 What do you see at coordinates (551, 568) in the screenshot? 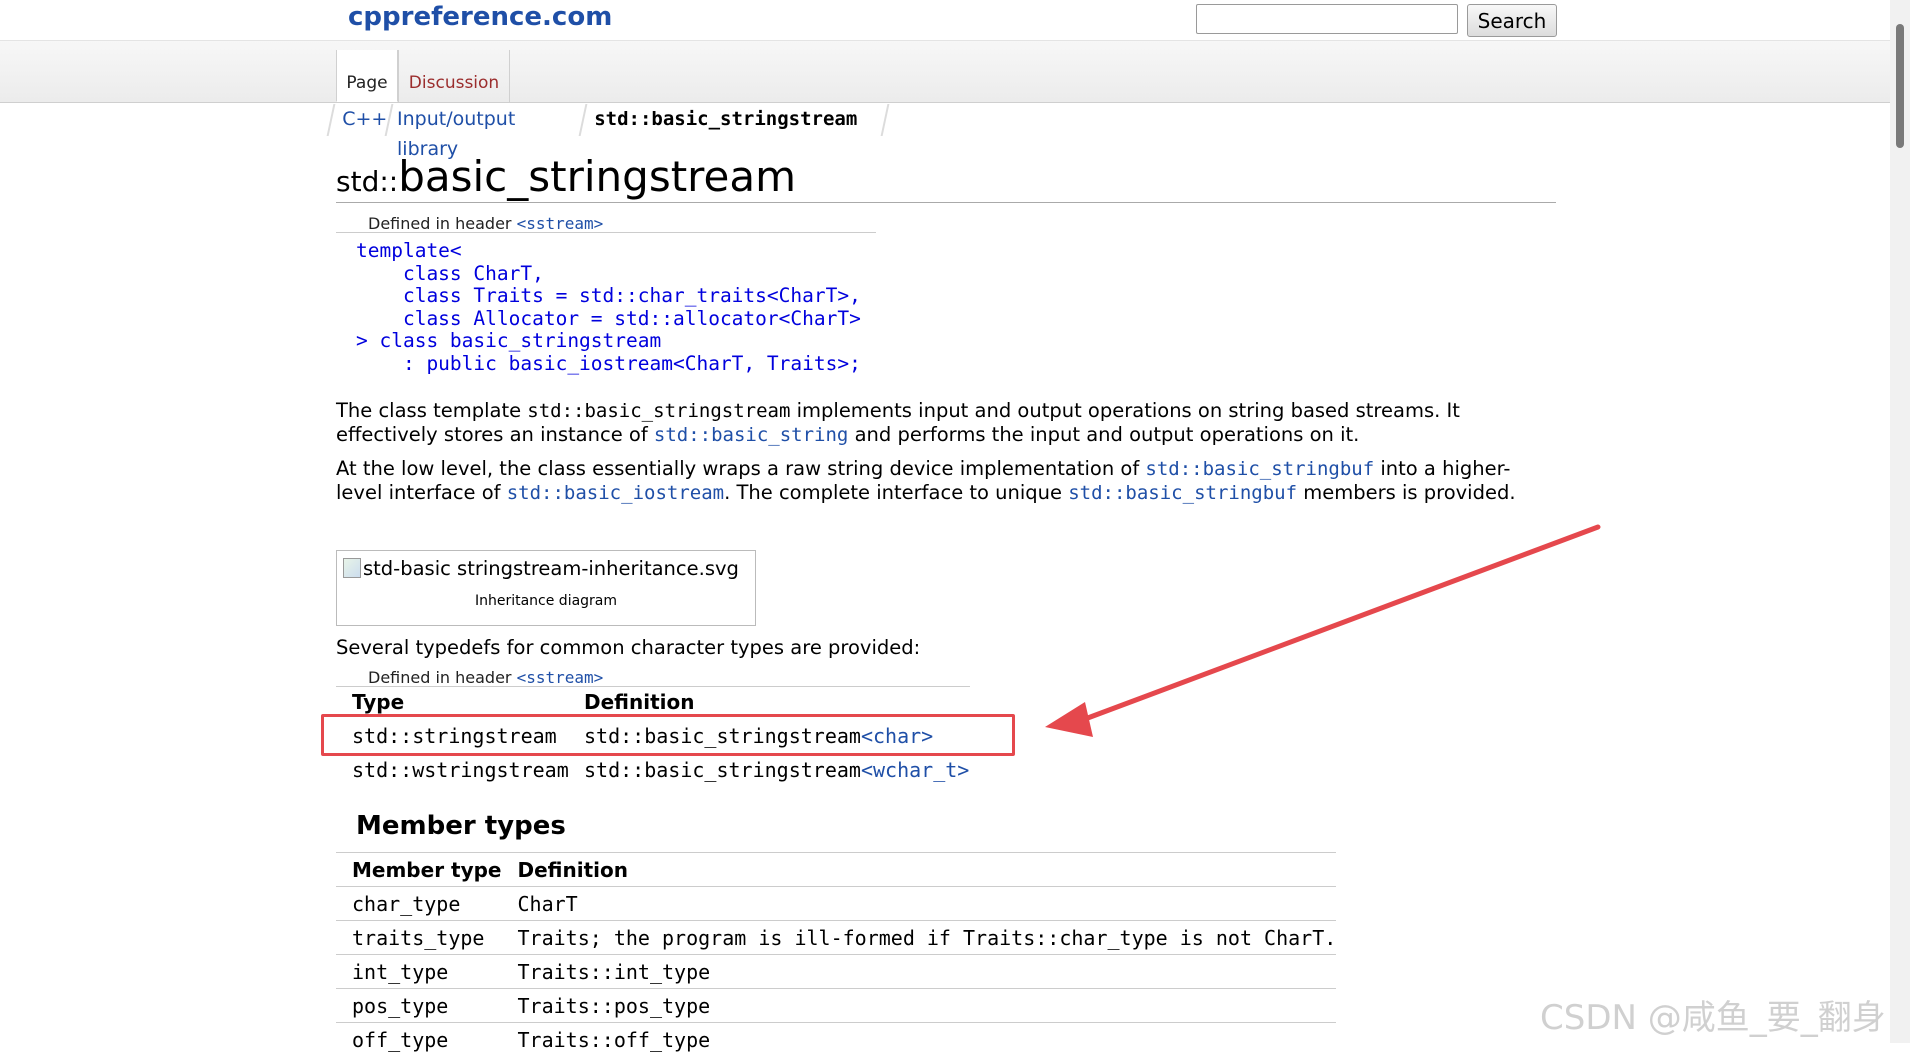
I see `diagram-alt-text: std-basic stringstream-inheritance.svg` at bounding box center [551, 568].